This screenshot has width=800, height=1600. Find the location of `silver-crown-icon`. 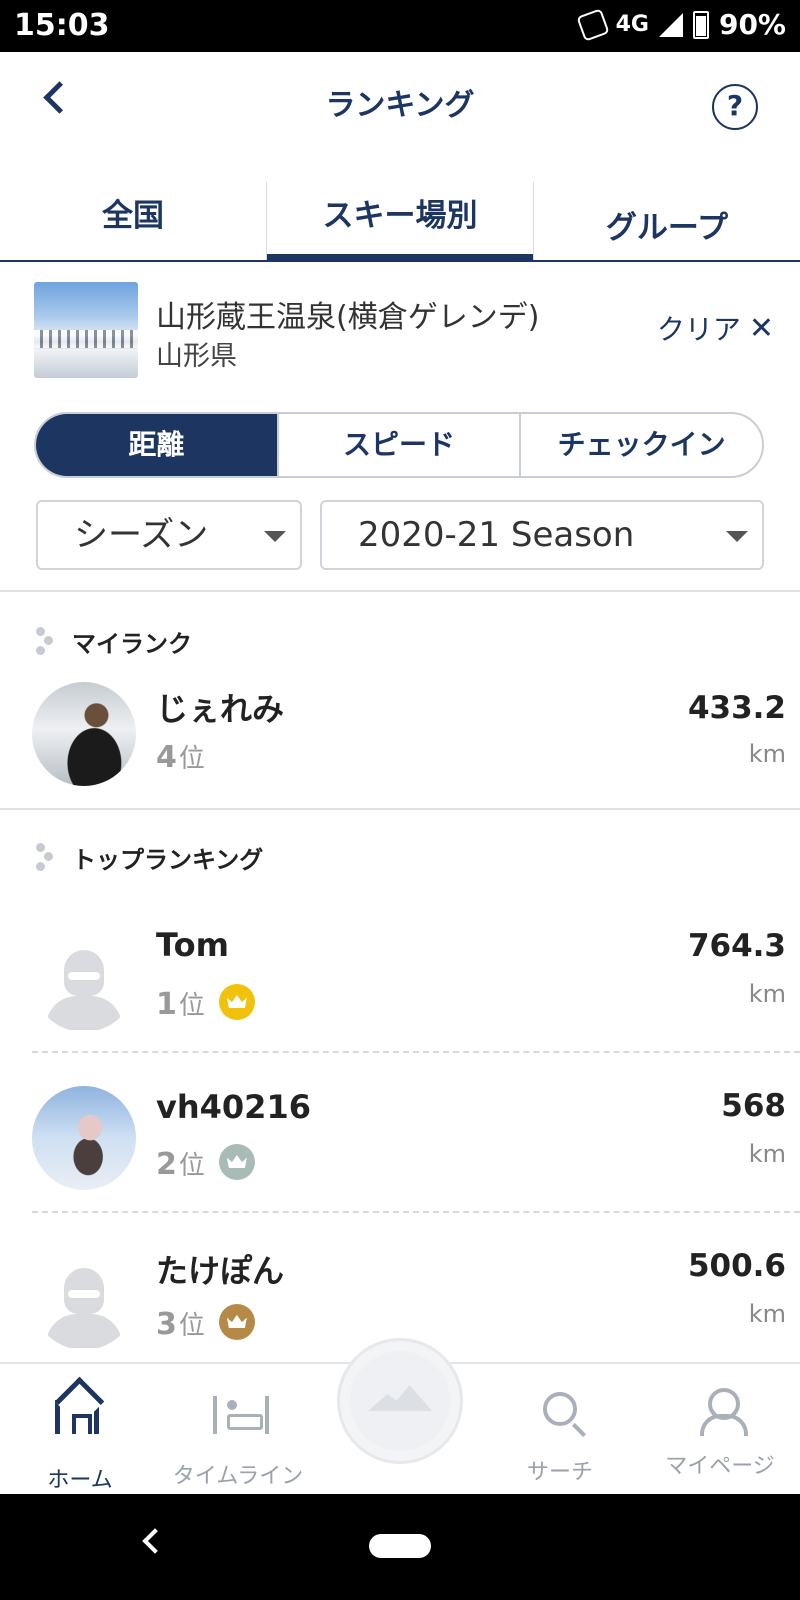

silver-crown-icon is located at coordinates (236, 1162).